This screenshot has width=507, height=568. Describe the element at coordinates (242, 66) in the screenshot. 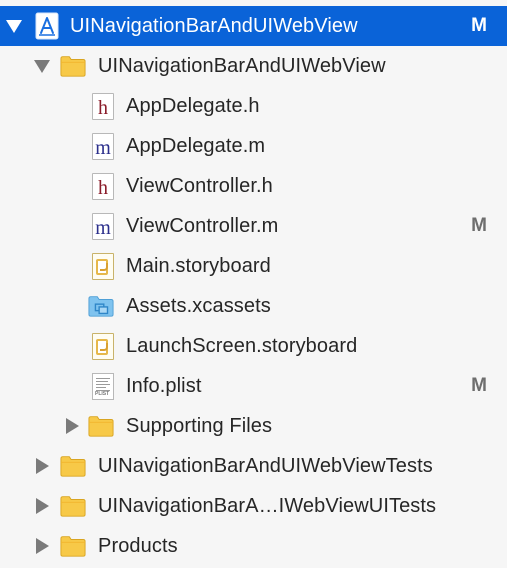

I see `group-name: UINavigationBarAndUIWebView` at that location.